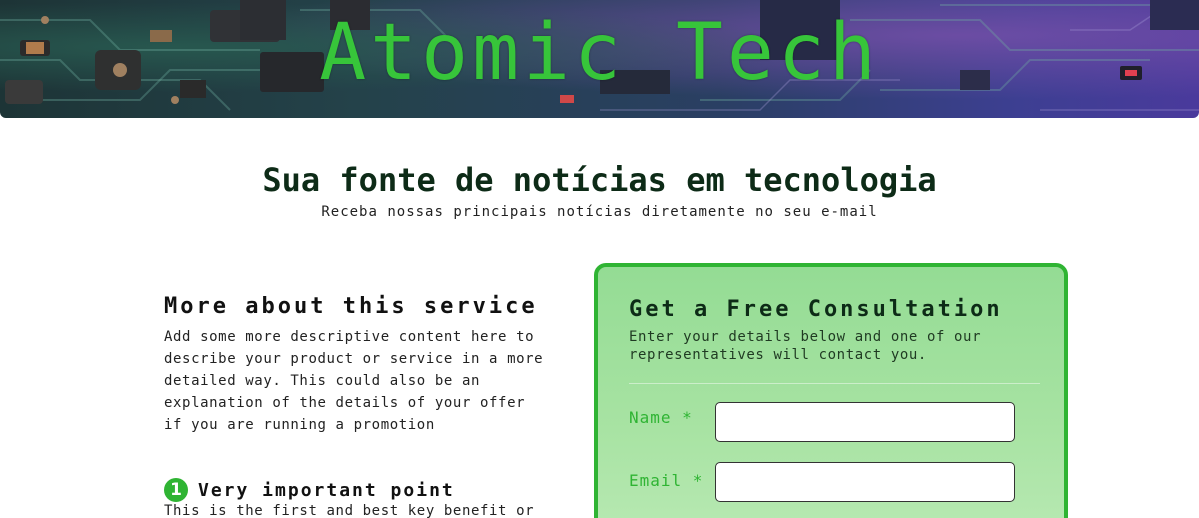 This screenshot has width=1199, height=518. What do you see at coordinates (599, 180) in the screenshot?
I see `page-headline: Sua fonte de notícias em tecnologia` at bounding box center [599, 180].